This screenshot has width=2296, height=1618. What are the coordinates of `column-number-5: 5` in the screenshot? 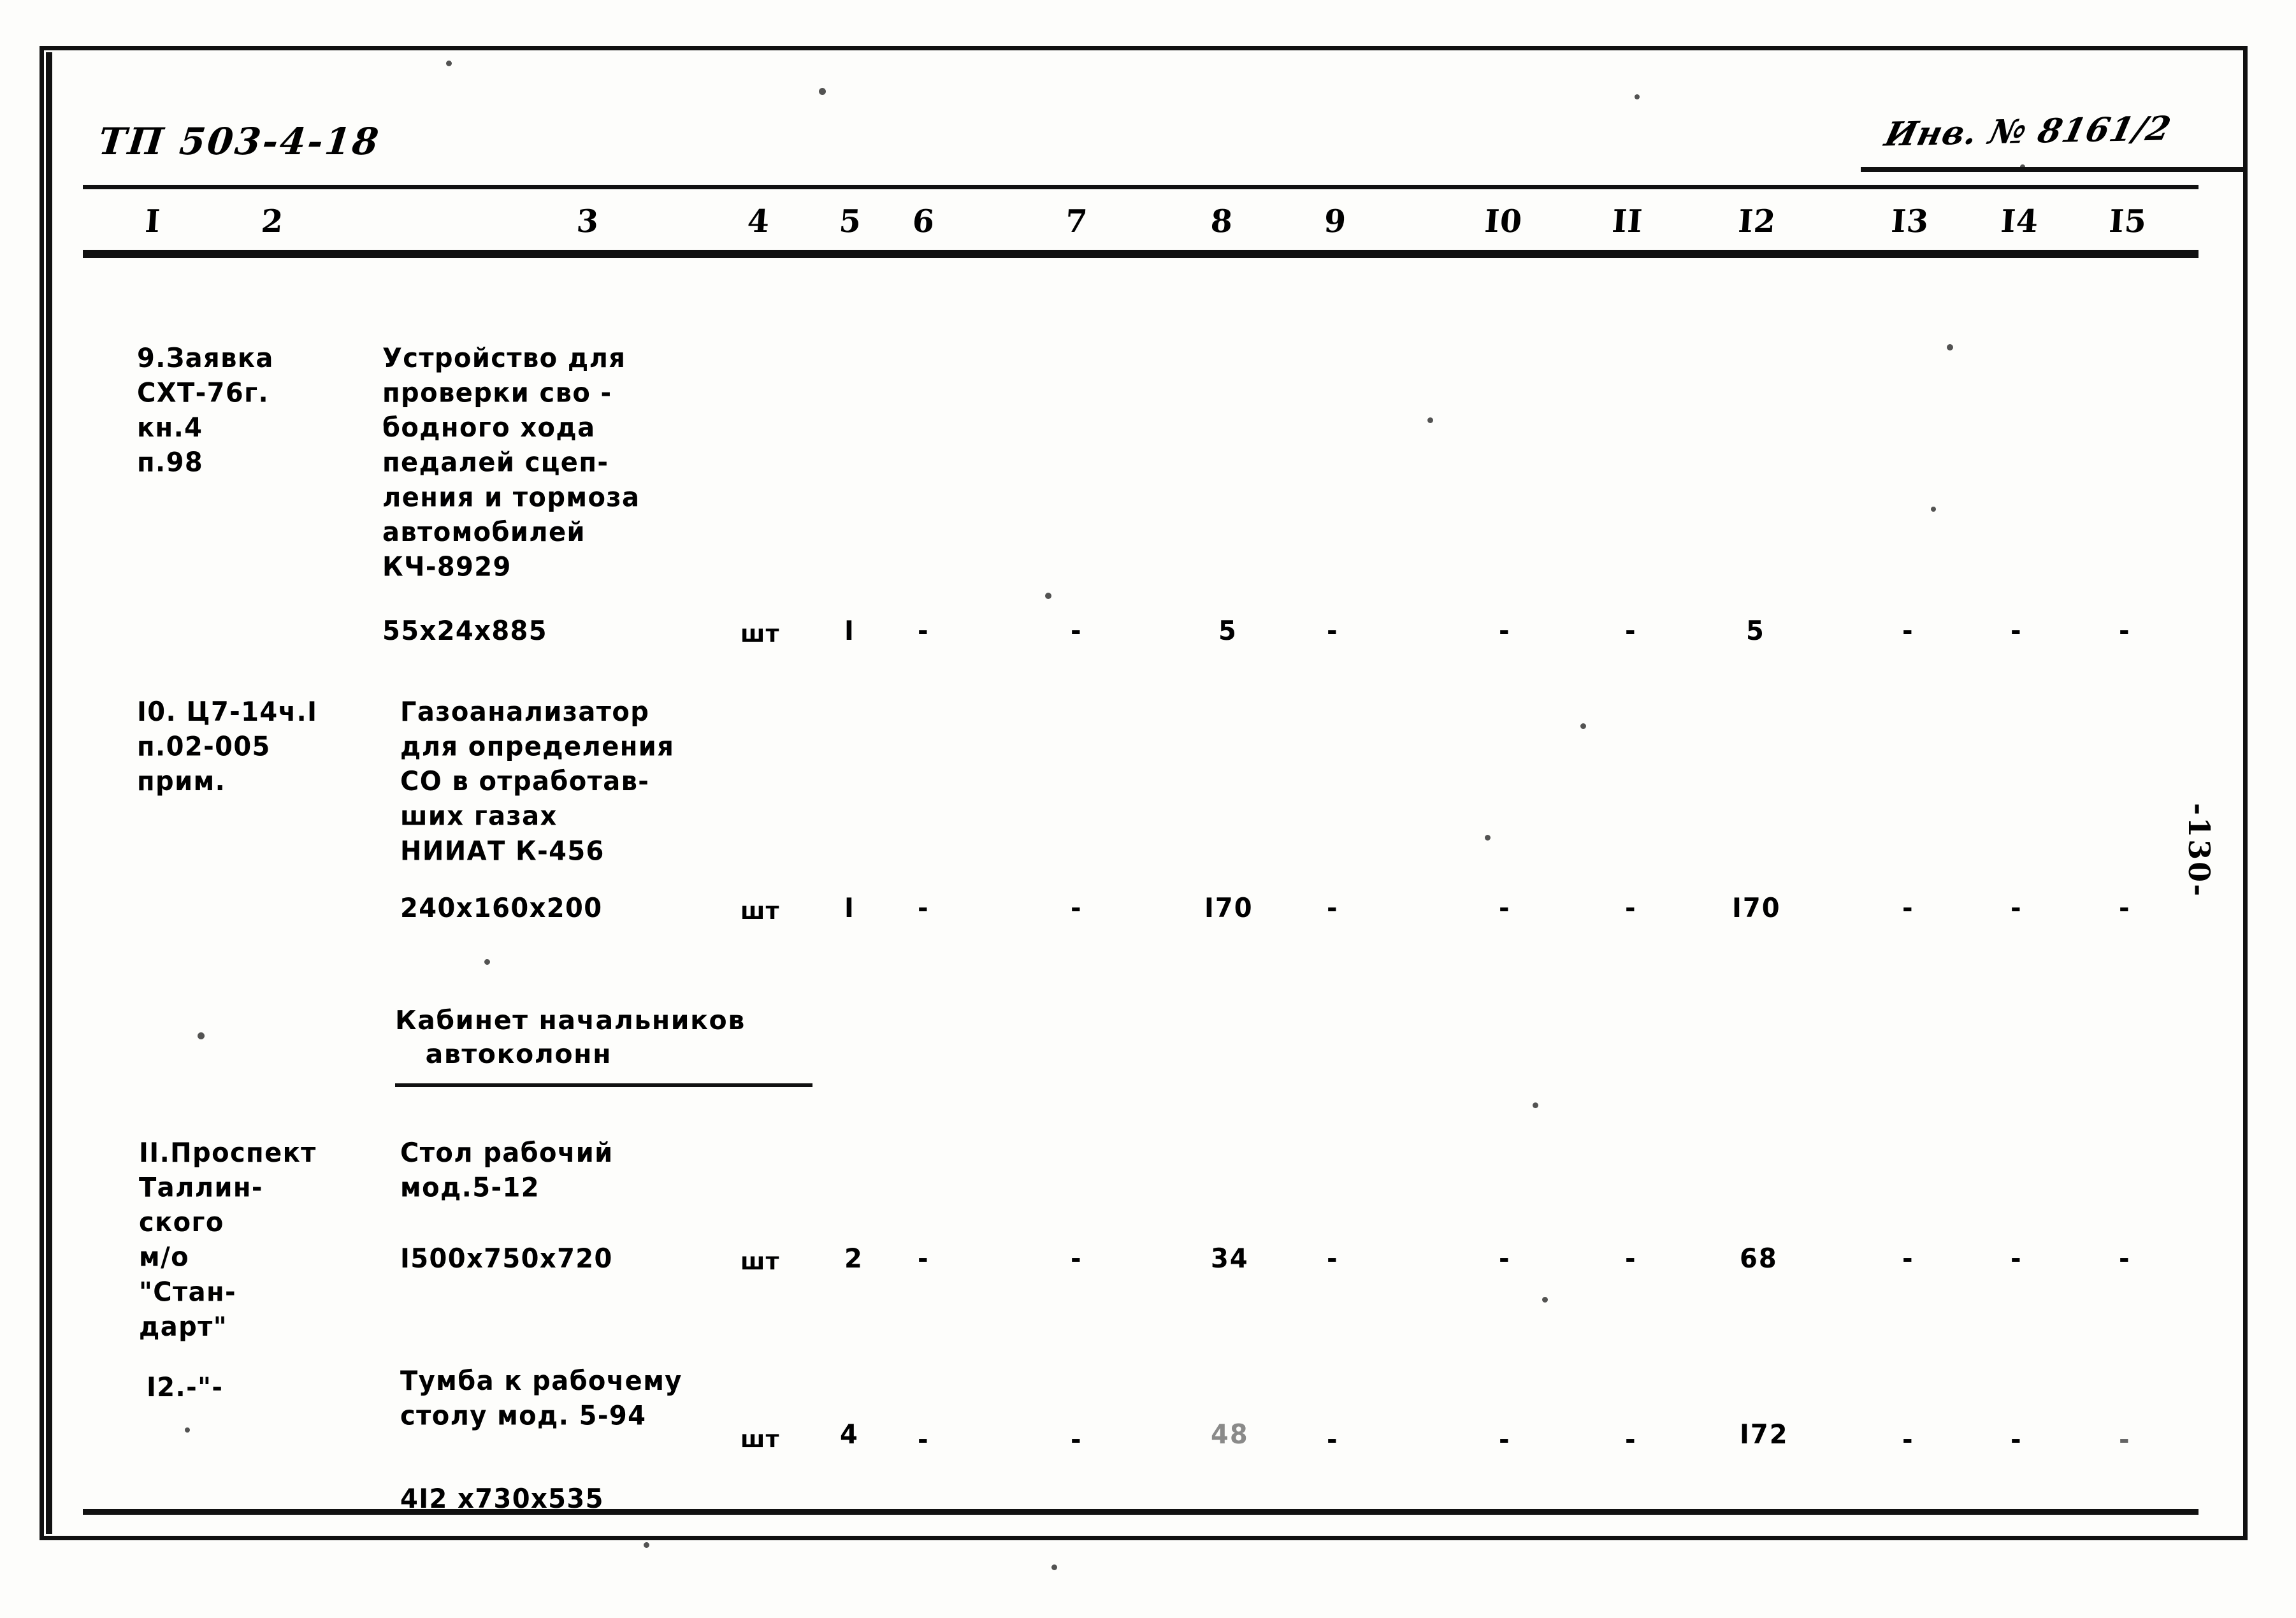 It's located at (850, 221).